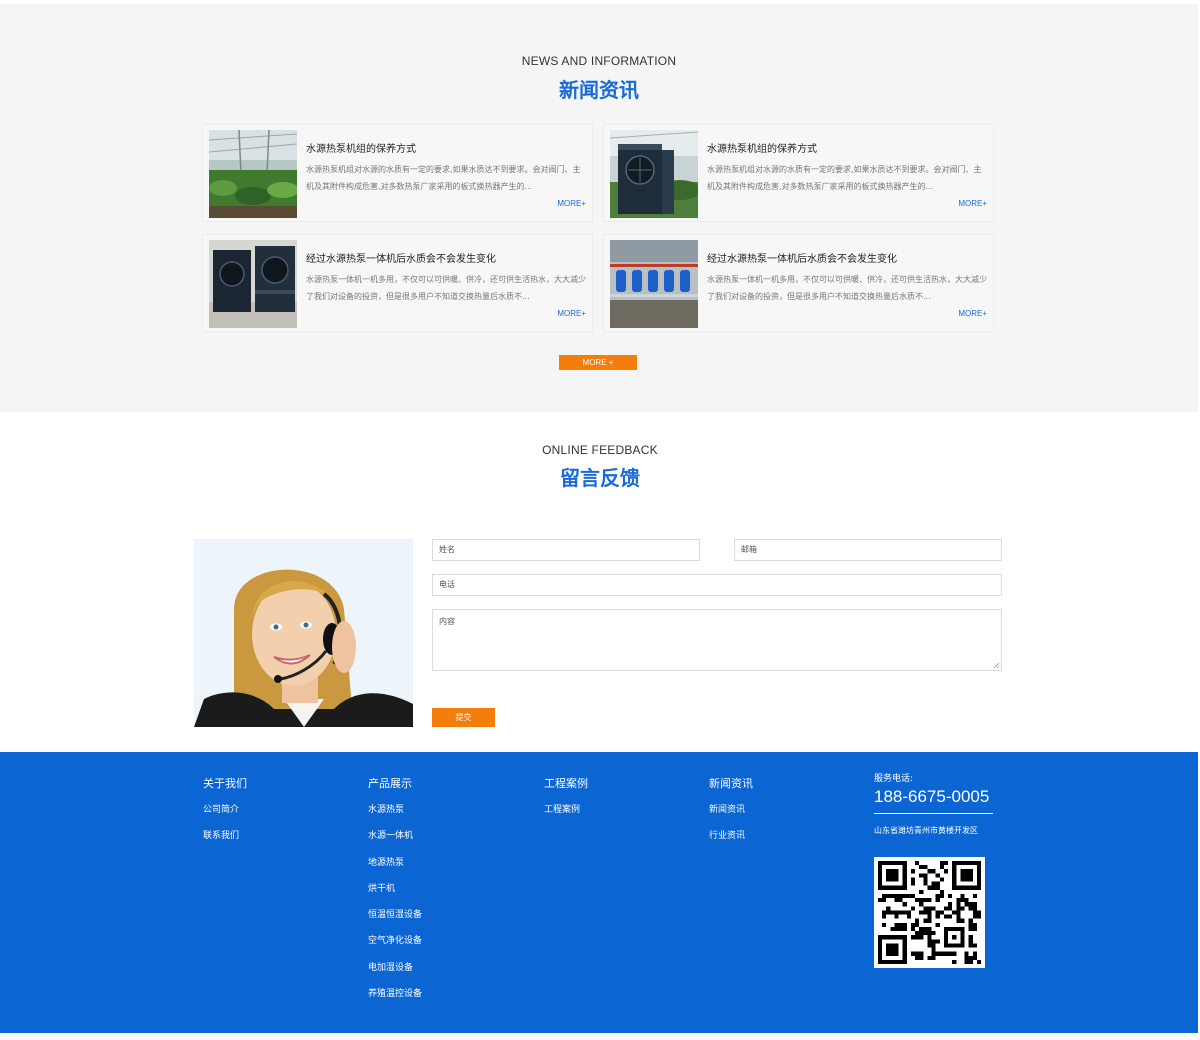 This screenshot has width=1200, height=1040. What do you see at coordinates (395, 816) in the screenshot?
I see `footer-link: 水源热泵` at bounding box center [395, 816].